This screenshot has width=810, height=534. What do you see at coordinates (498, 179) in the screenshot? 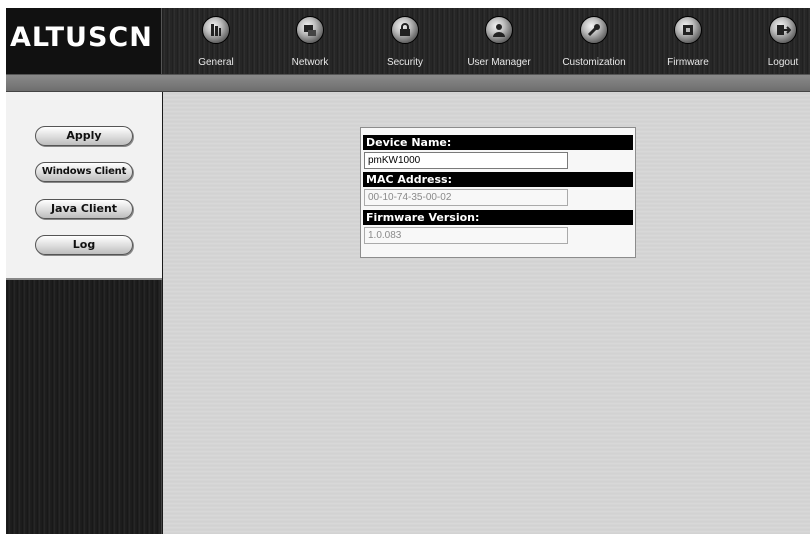
I see `mac-address-label: MAC Address:` at bounding box center [498, 179].